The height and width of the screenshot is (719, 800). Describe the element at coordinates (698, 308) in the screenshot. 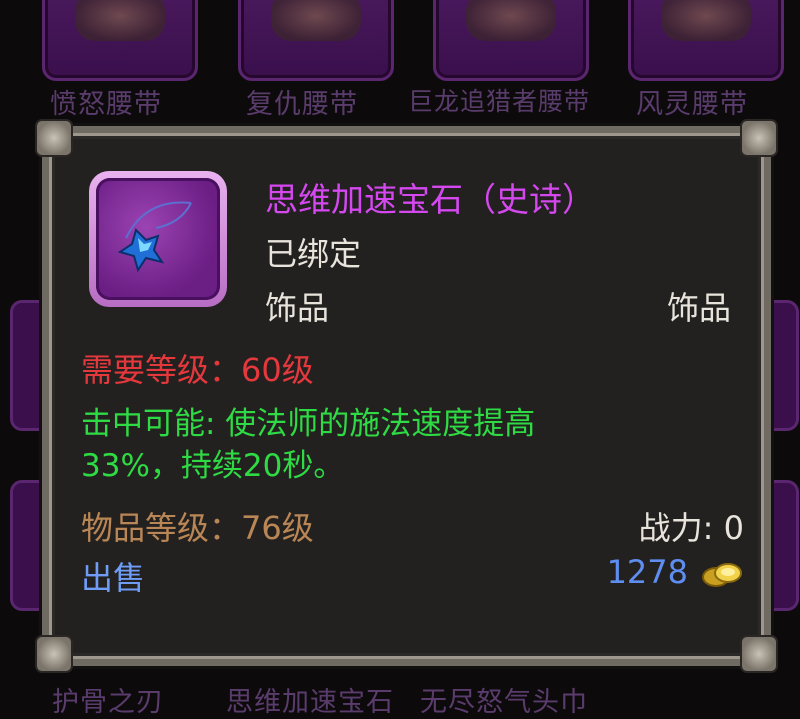

I see `item-type: 饰品` at that location.